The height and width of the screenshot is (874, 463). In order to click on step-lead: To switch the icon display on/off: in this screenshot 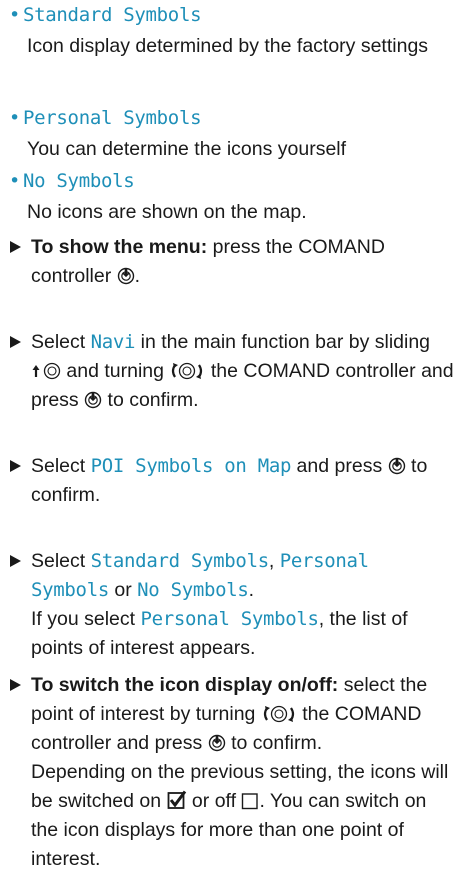, I will do `click(185, 685)`.